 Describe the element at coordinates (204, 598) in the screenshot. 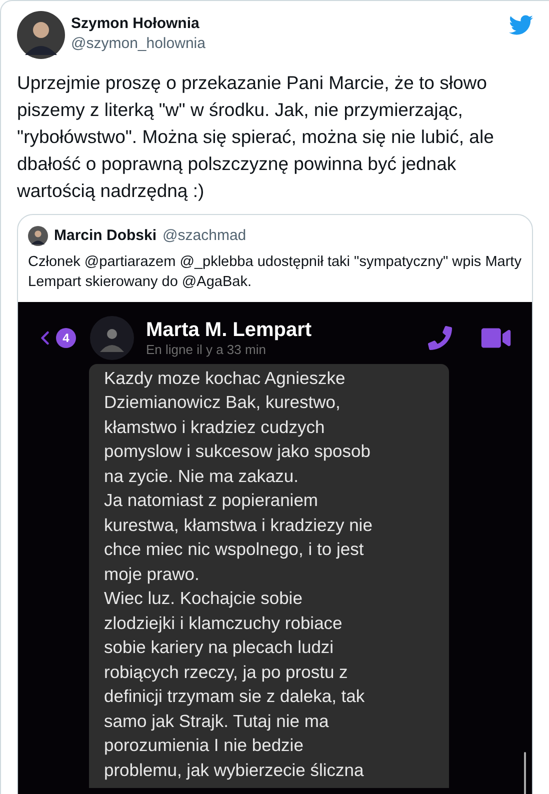

I see `message-line: Wiec luz. Kochajcie sobie` at that location.